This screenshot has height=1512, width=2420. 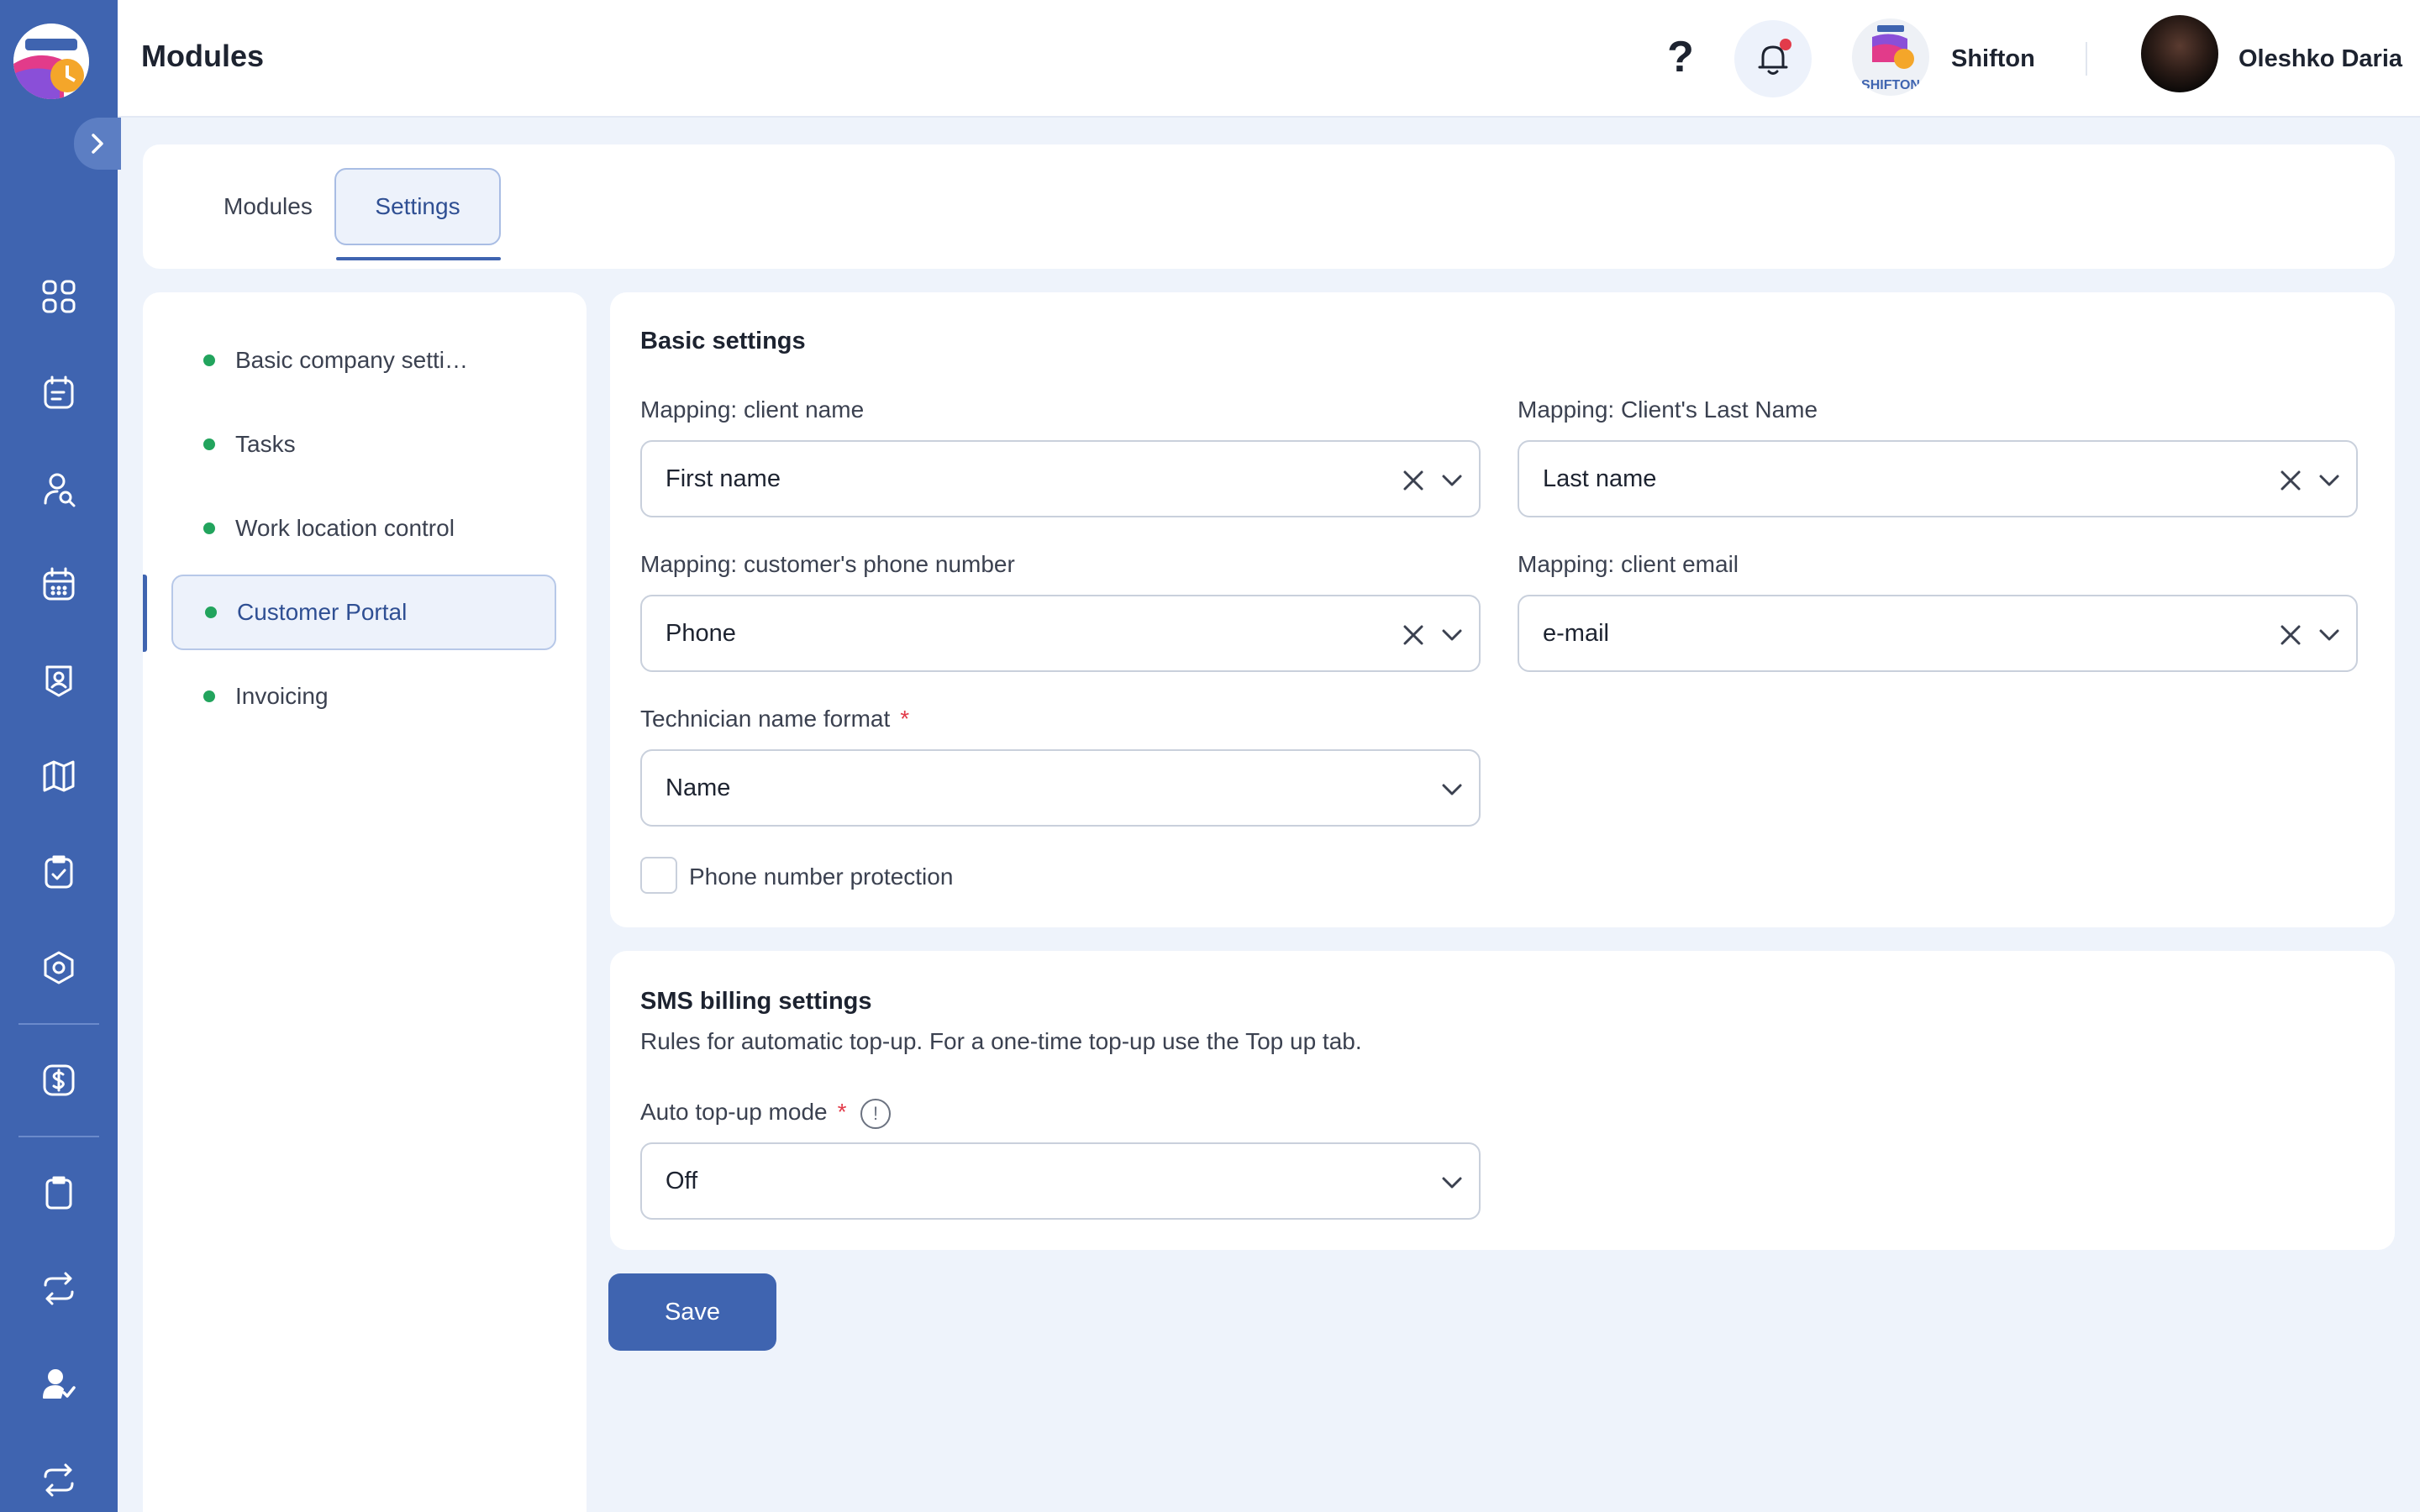 I want to click on company-name: Shifton, so click(x=1993, y=59).